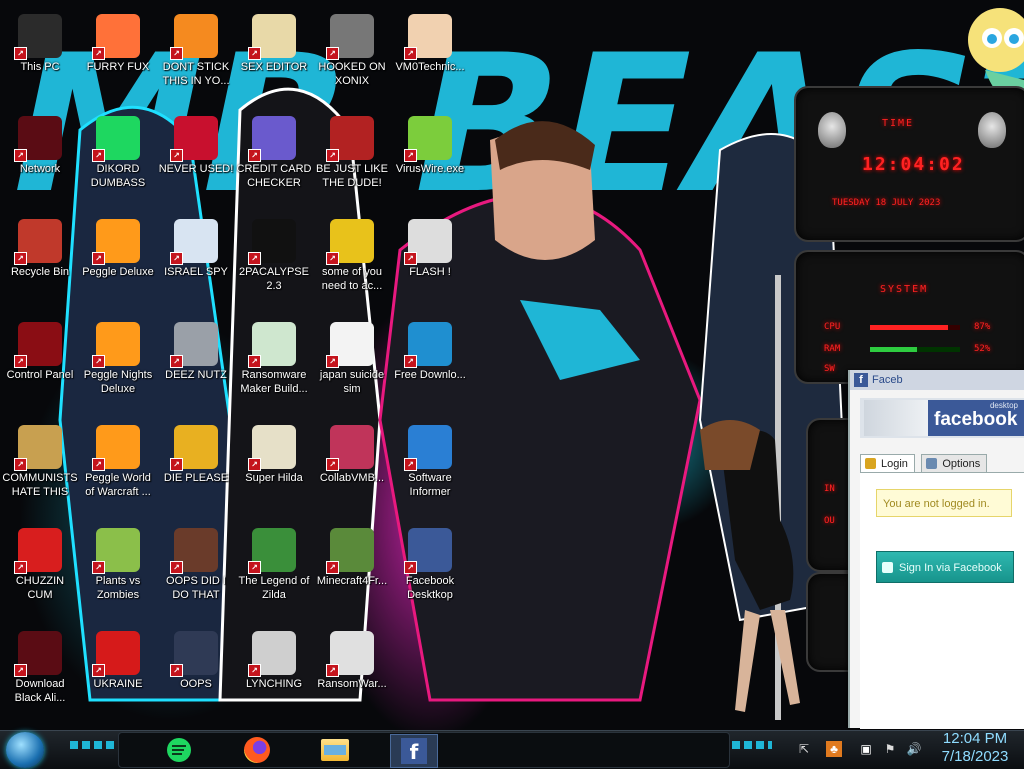  What do you see at coordinates (194, 654) in the screenshot?
I see `book-icon: ↗` at bounding box center [194, 654].